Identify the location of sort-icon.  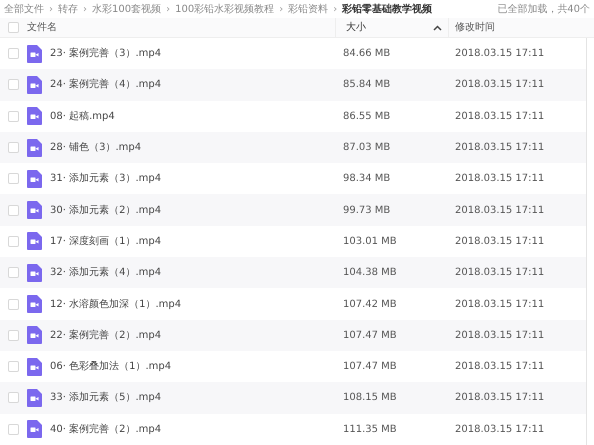
(437, 27).